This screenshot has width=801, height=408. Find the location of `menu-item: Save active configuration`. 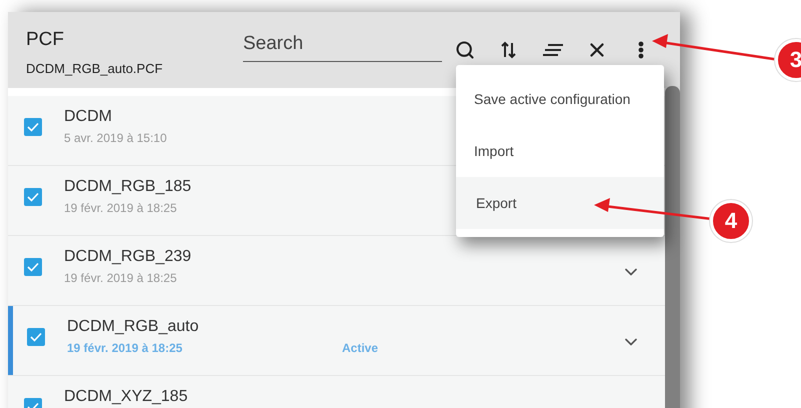

menu-item: Save active configuration is located at coordinates (560, 99).